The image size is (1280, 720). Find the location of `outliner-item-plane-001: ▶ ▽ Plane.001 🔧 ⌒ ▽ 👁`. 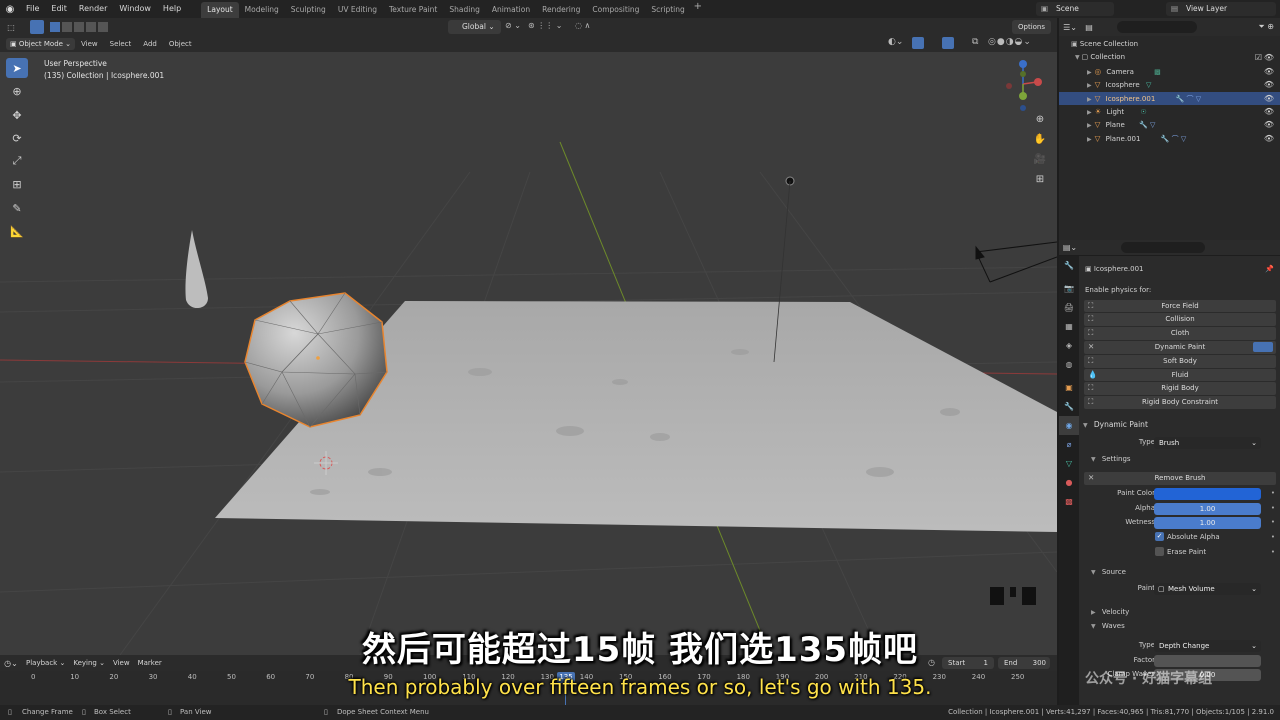

outliner-item-plane-001: ▶ ▽ Plane.001 🔧 ⌒ ▽ 👁 is located at coordinates (1169, 138).